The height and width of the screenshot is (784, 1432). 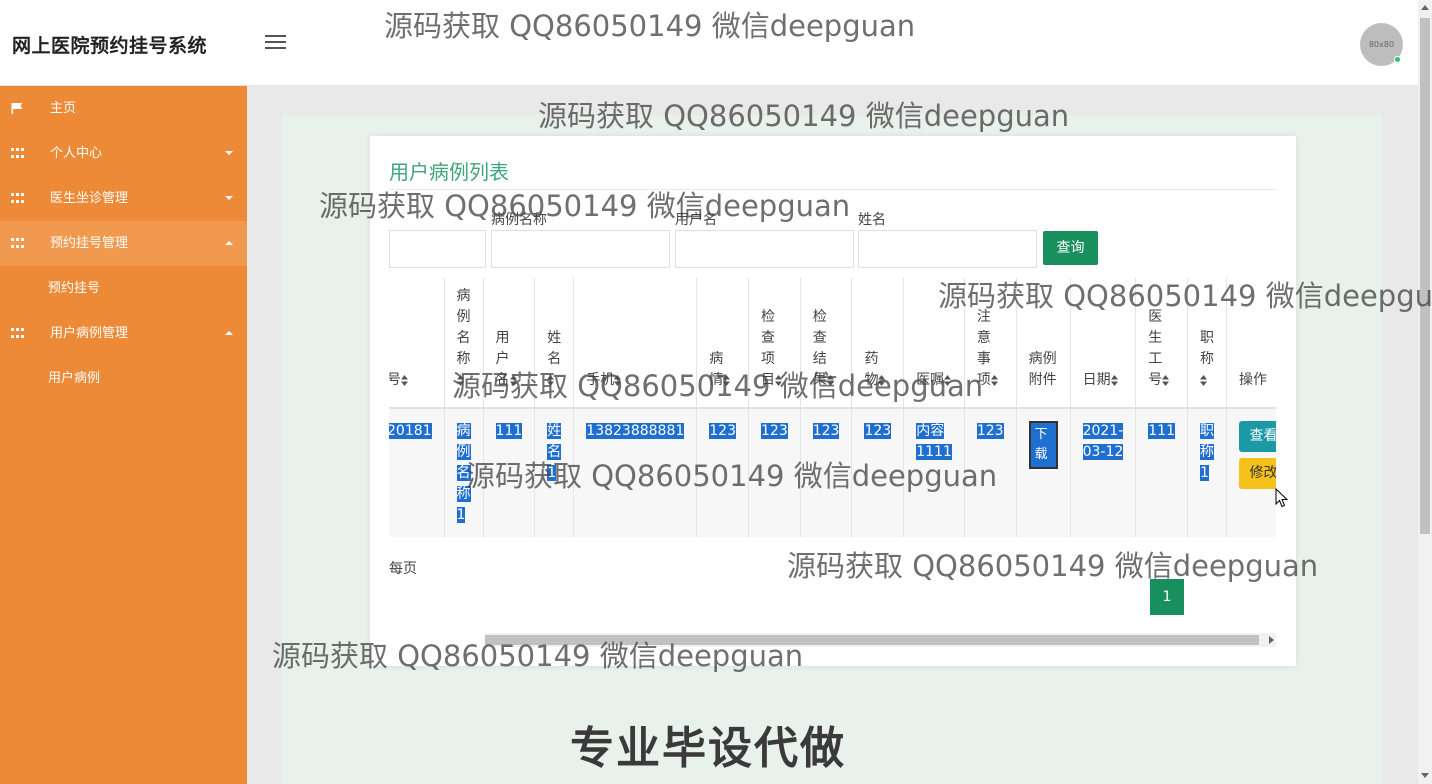 I want to click on online-status-dot, so click(x=1397, y=59).